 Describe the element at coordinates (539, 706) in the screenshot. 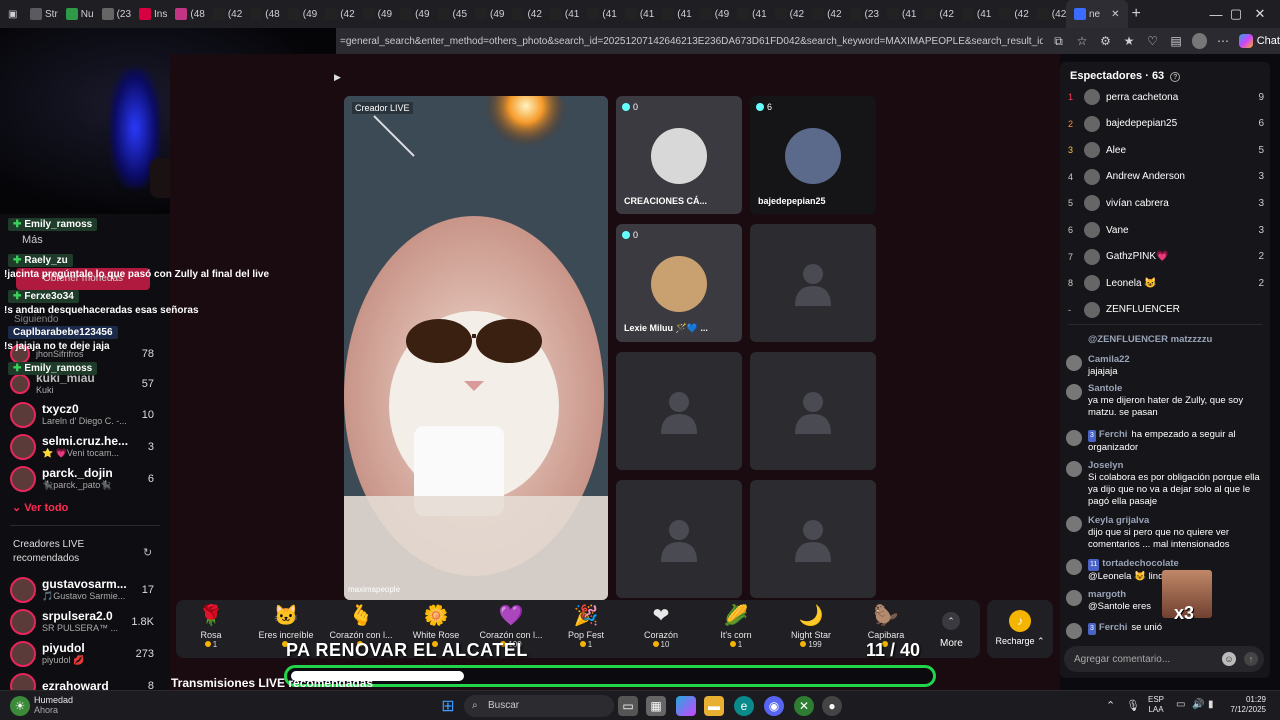

I see `taskbar-search: ⌕ Buscar` at that location.